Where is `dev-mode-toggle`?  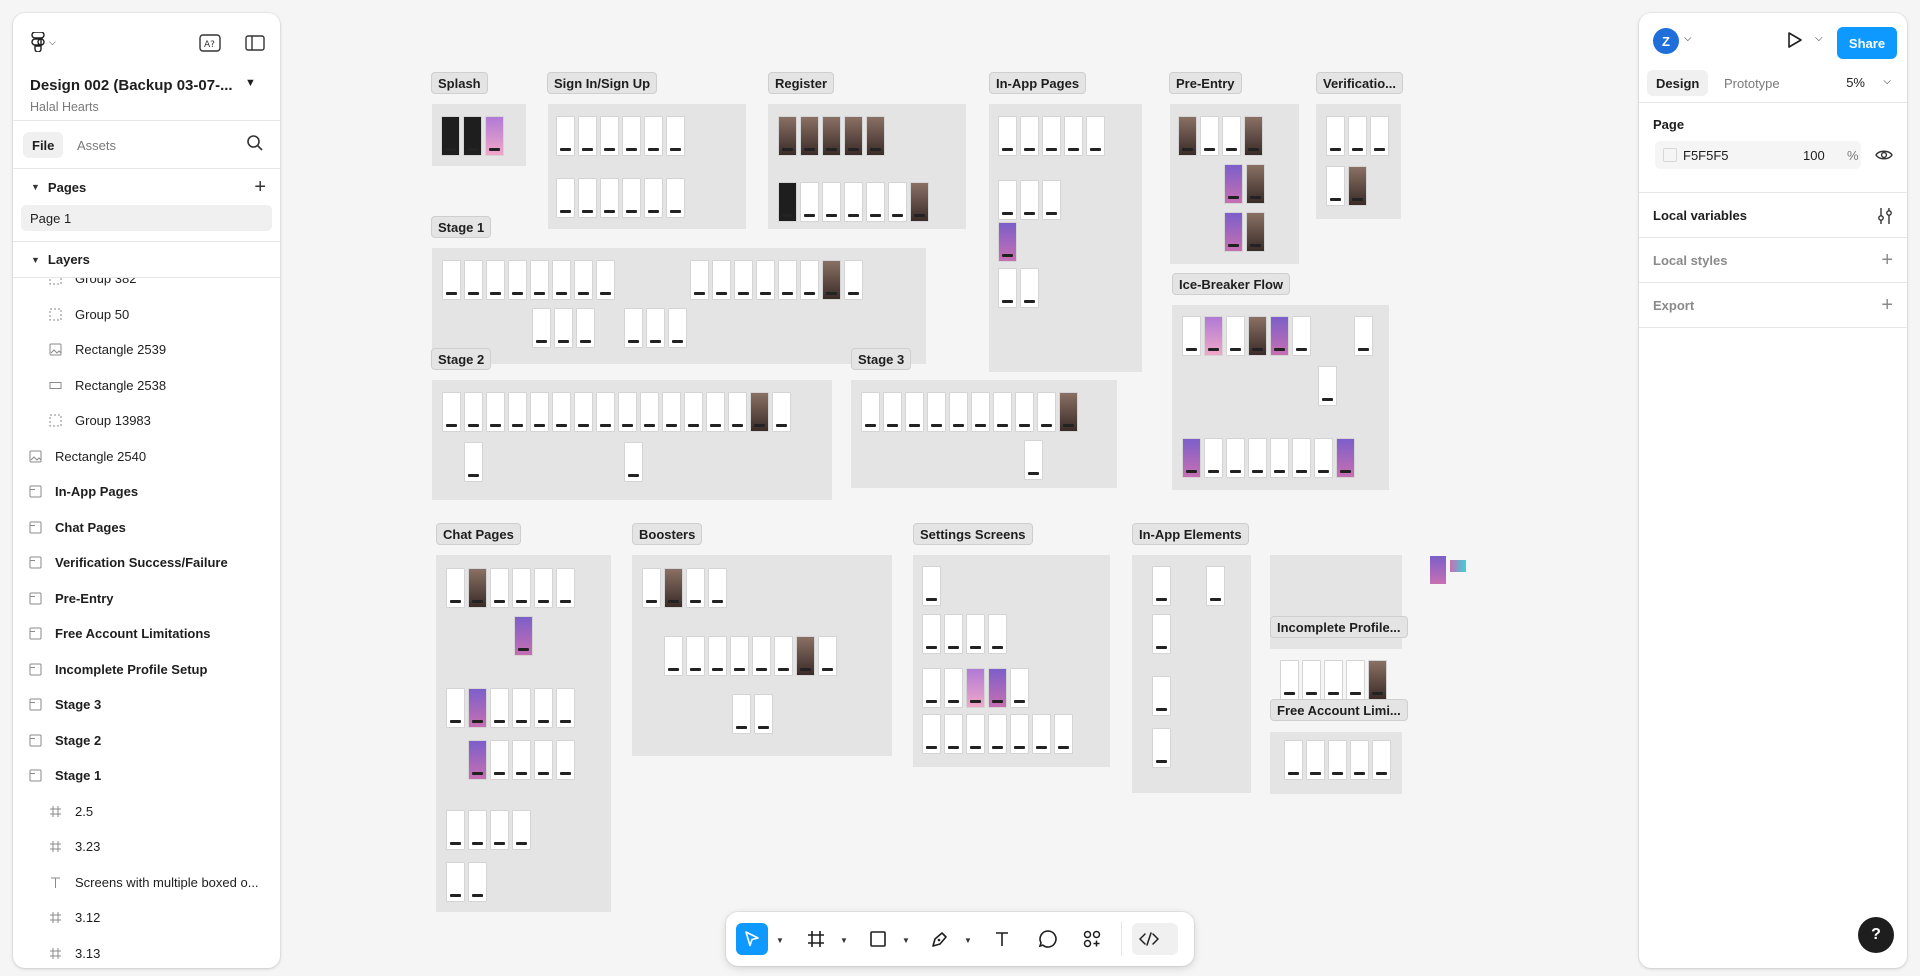 dev-mode-toggle is located at coordinates (1155, 939).